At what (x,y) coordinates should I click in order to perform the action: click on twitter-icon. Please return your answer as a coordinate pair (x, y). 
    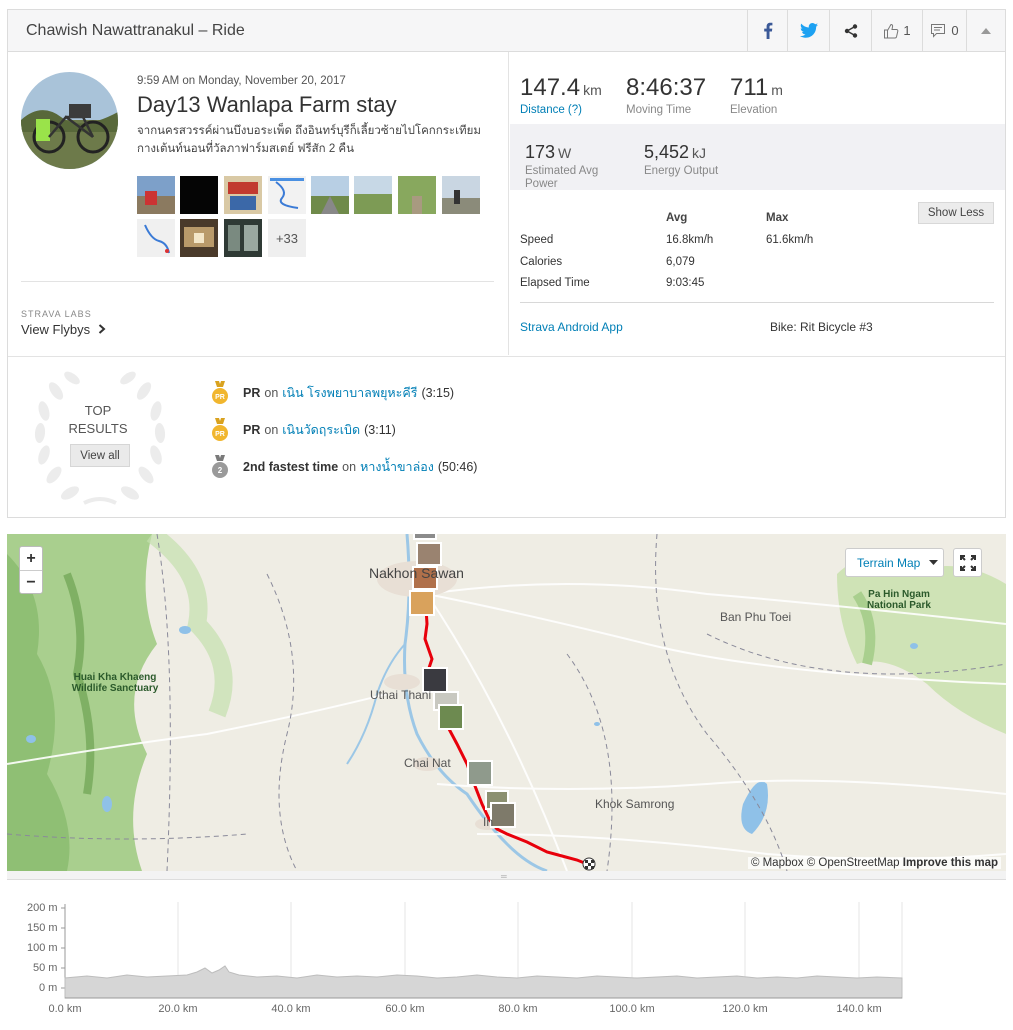
    Looking at the image, I should click on (808, 30).